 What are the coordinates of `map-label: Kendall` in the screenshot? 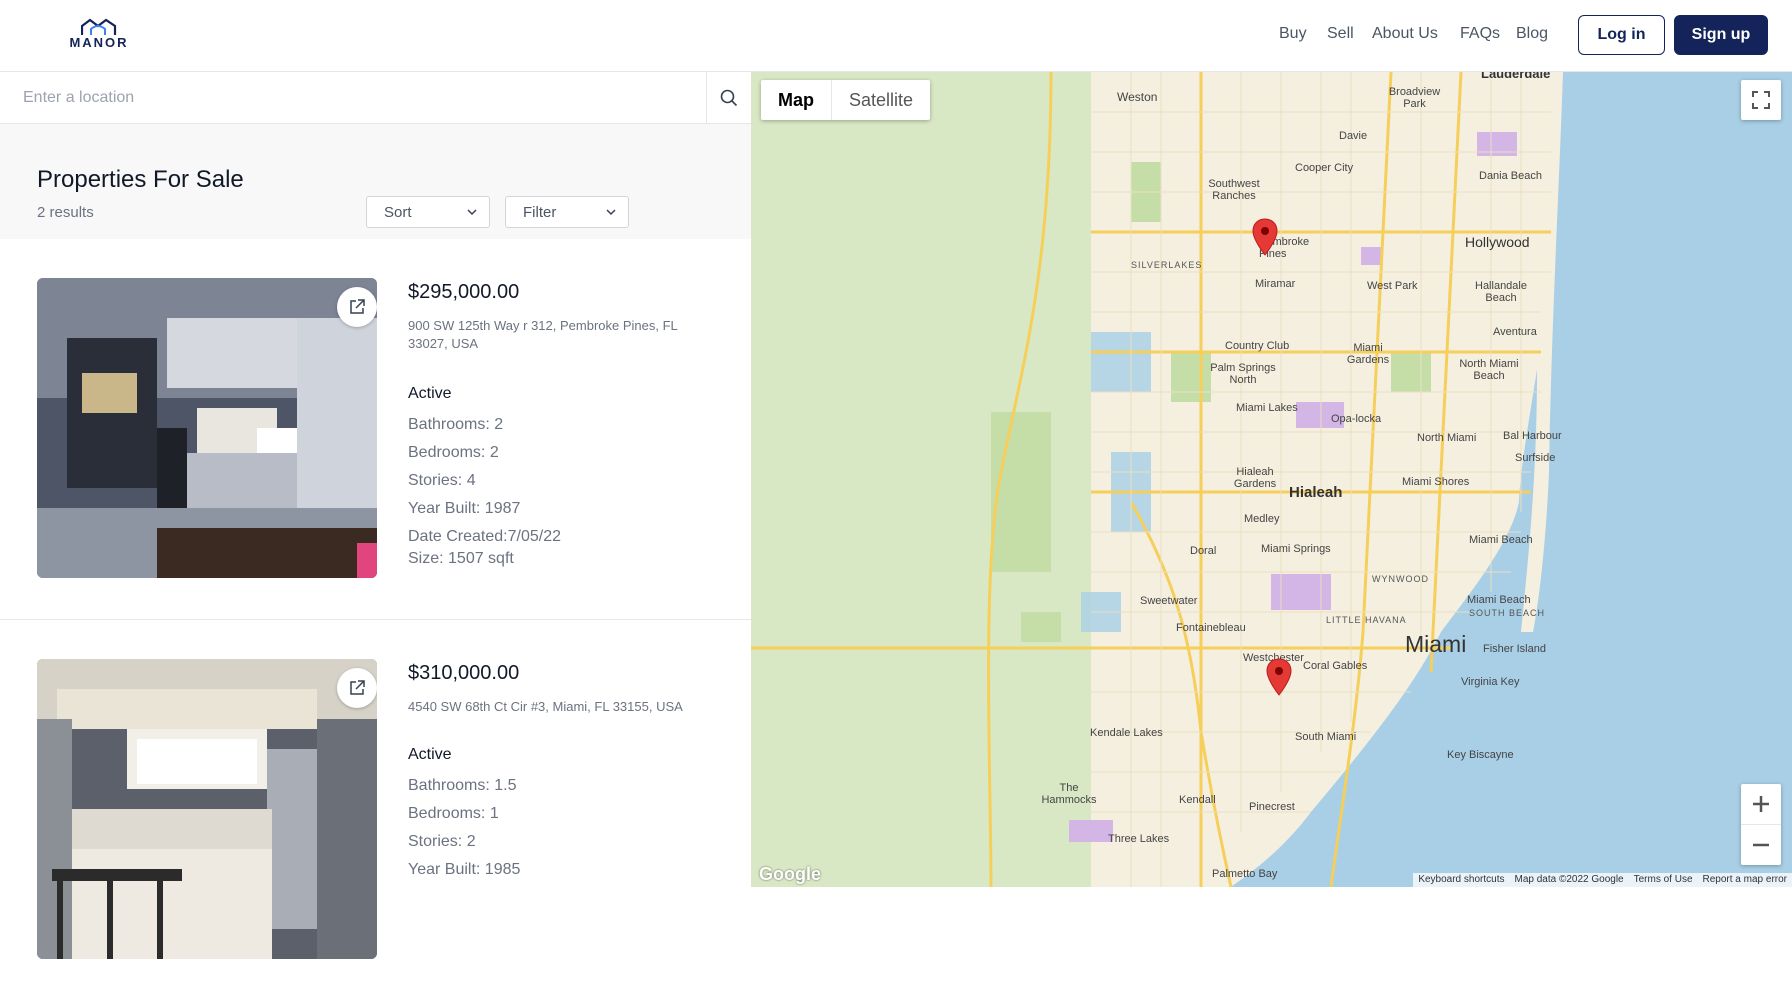 It's located at (1197, 800).